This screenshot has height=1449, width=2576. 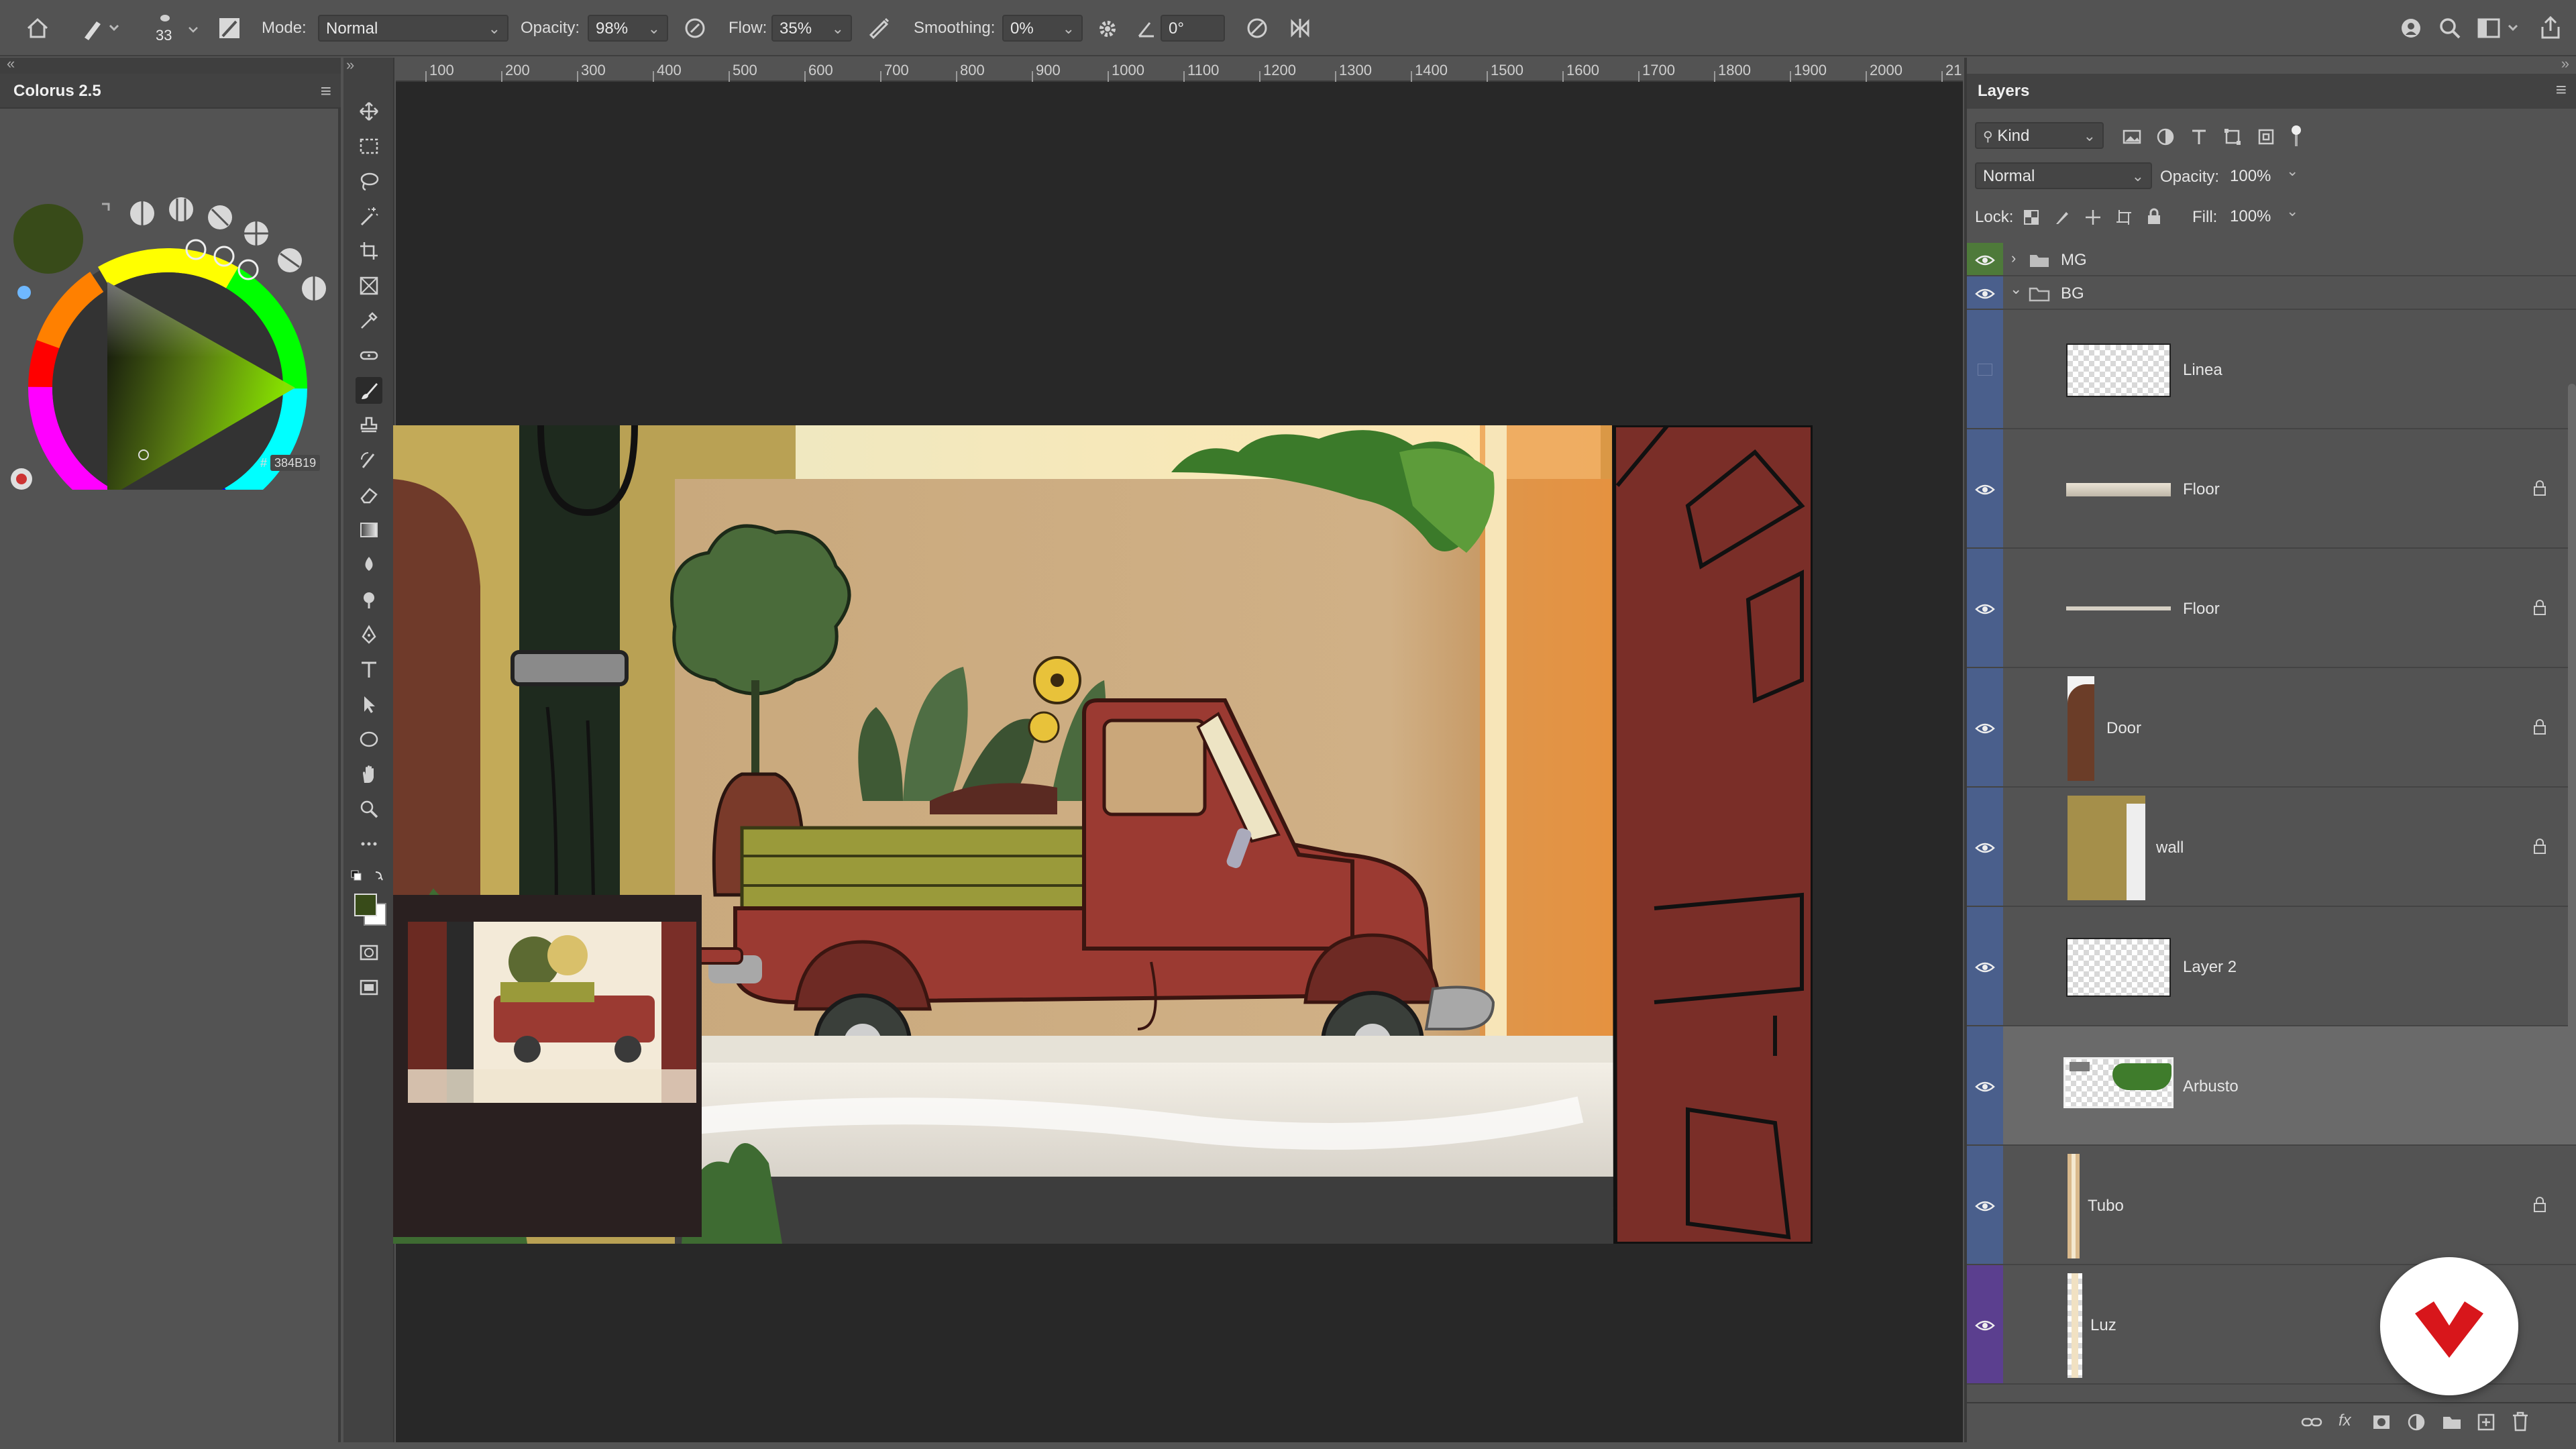 I want to click on default-colors-icon, so click(x=369, y=876).